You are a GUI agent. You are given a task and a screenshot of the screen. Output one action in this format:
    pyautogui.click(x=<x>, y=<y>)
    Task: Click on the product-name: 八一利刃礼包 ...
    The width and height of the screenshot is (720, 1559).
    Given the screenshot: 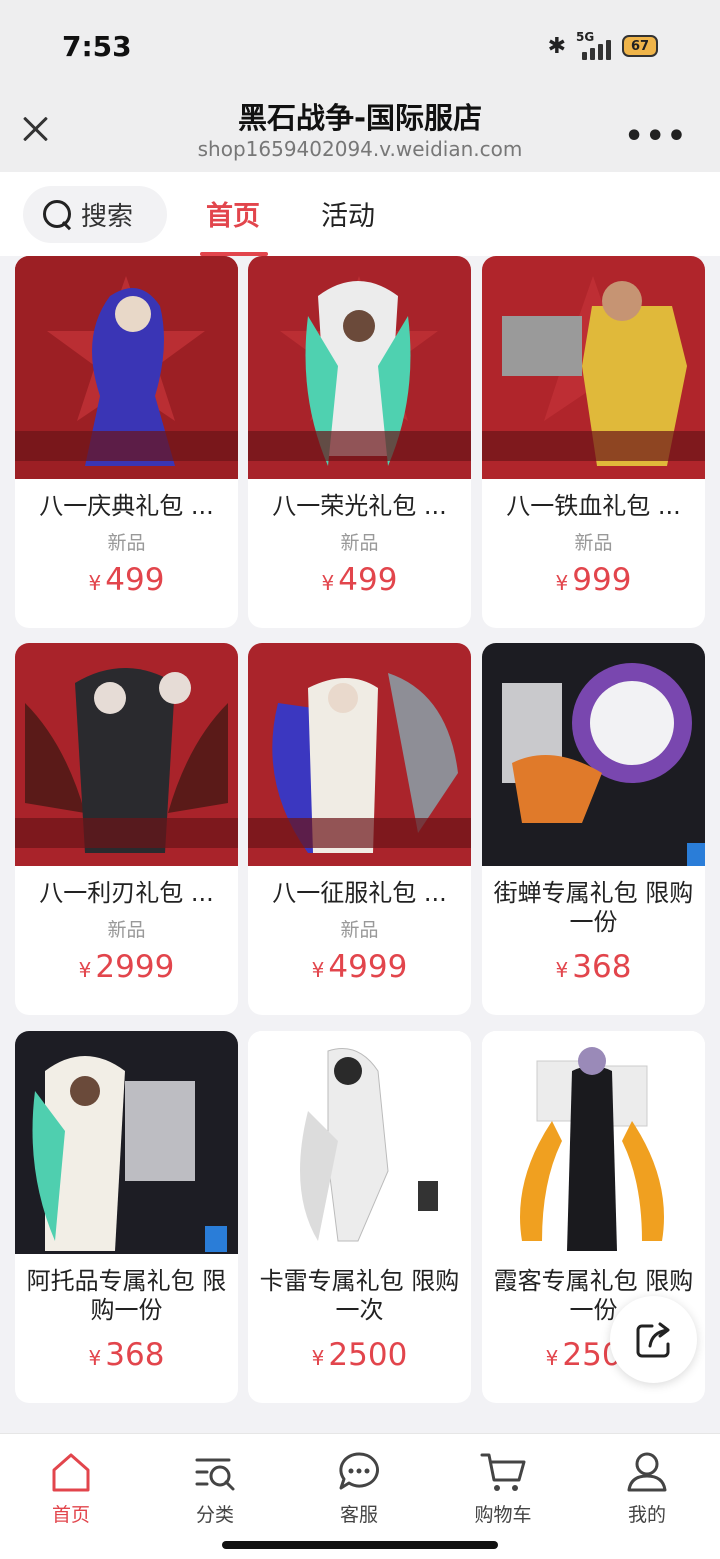 What is the action you would take?
    pyautogui.click(x=126, y=893)
    